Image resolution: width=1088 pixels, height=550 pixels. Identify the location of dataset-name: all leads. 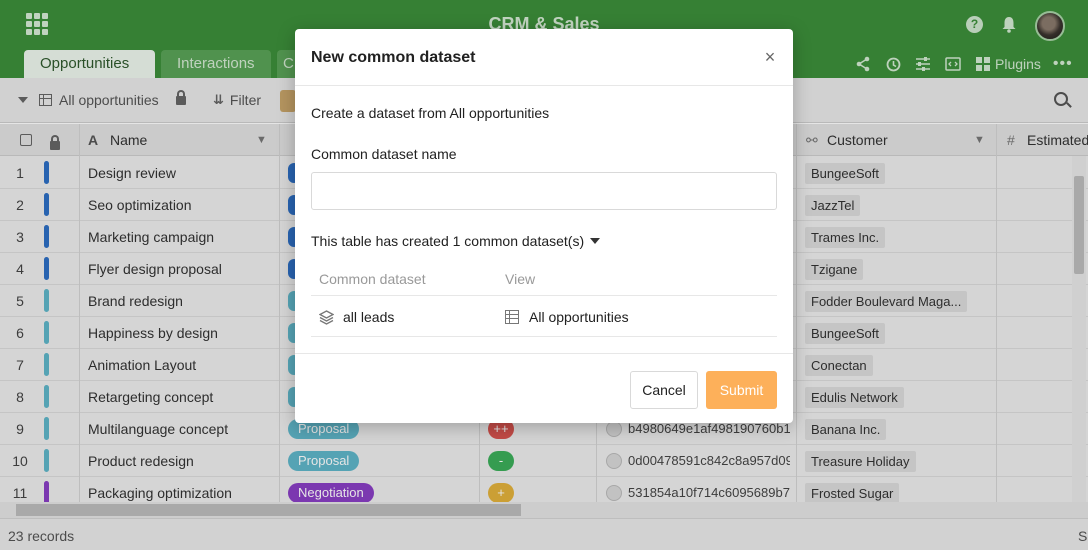
(369, 317).